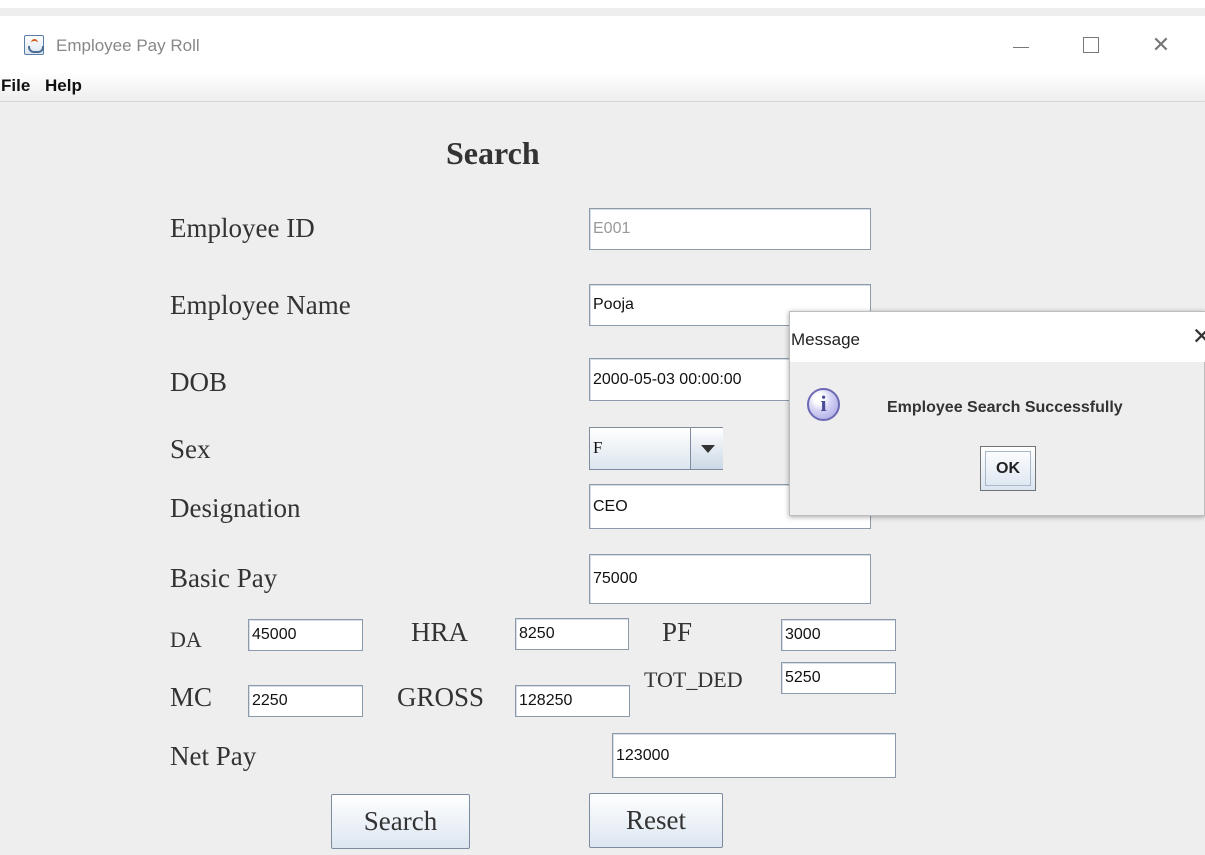 The width and height of the screenshot is (1205, 855). What do you see at coordinates (656, 448) in the screenshot?
I see `sex-dropdown: F` at bounding box center [656, 448].